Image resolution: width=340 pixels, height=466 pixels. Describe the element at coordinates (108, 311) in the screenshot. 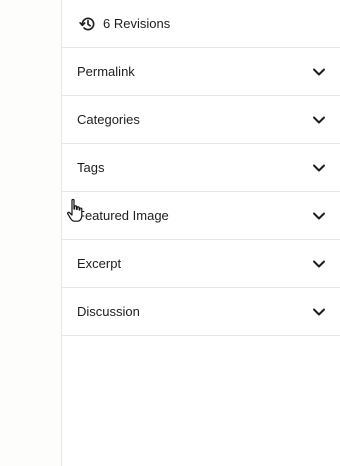

I see `panel-discussion-label: Discussion` at that location.